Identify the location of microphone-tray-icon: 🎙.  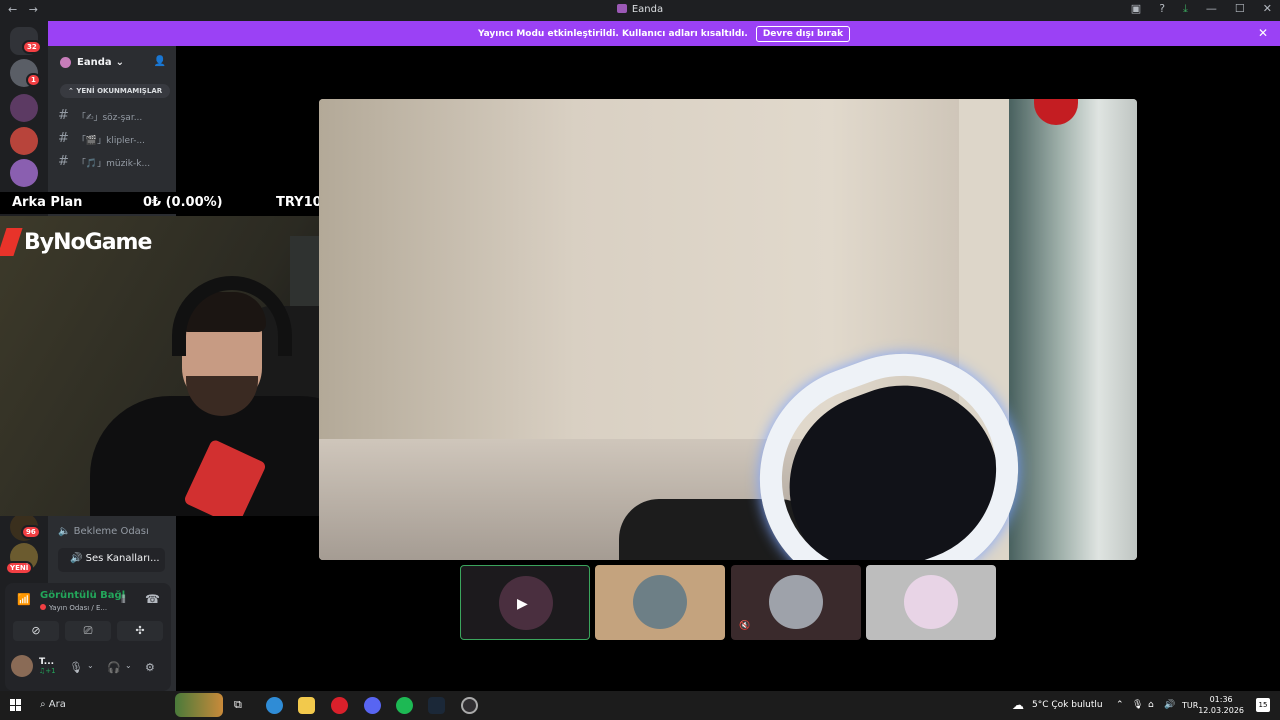
(1137, 705).